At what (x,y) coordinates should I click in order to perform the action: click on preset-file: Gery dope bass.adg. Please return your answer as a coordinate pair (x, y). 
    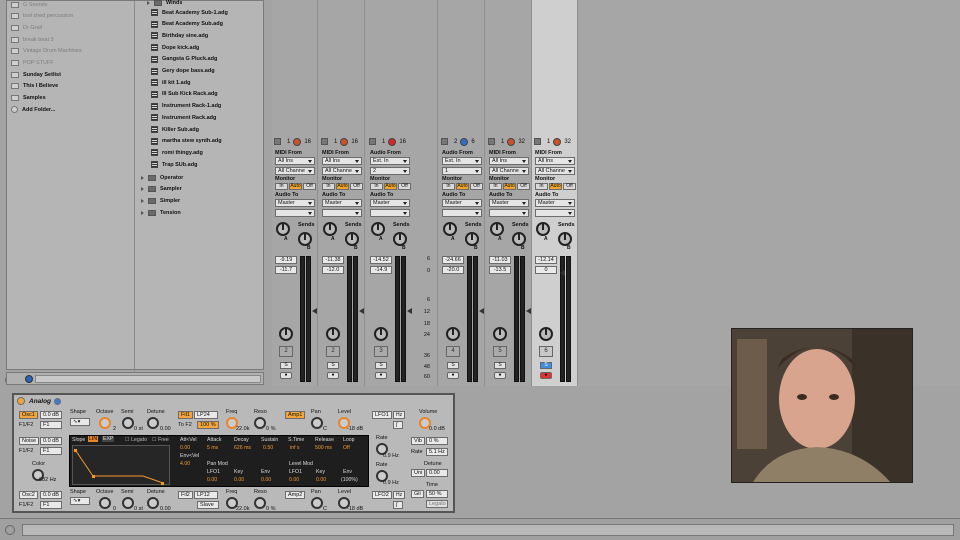
    Looking at the image, I should click on (183, 71).